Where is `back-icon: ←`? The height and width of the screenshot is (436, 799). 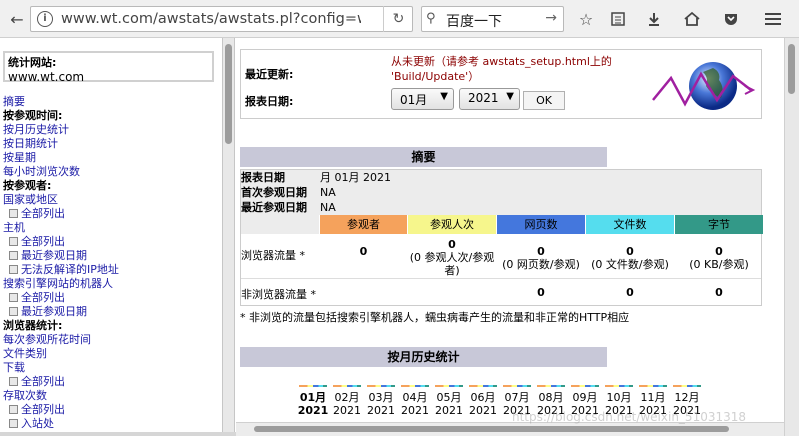
back-icon: ← is located at coordinates (17, 19).